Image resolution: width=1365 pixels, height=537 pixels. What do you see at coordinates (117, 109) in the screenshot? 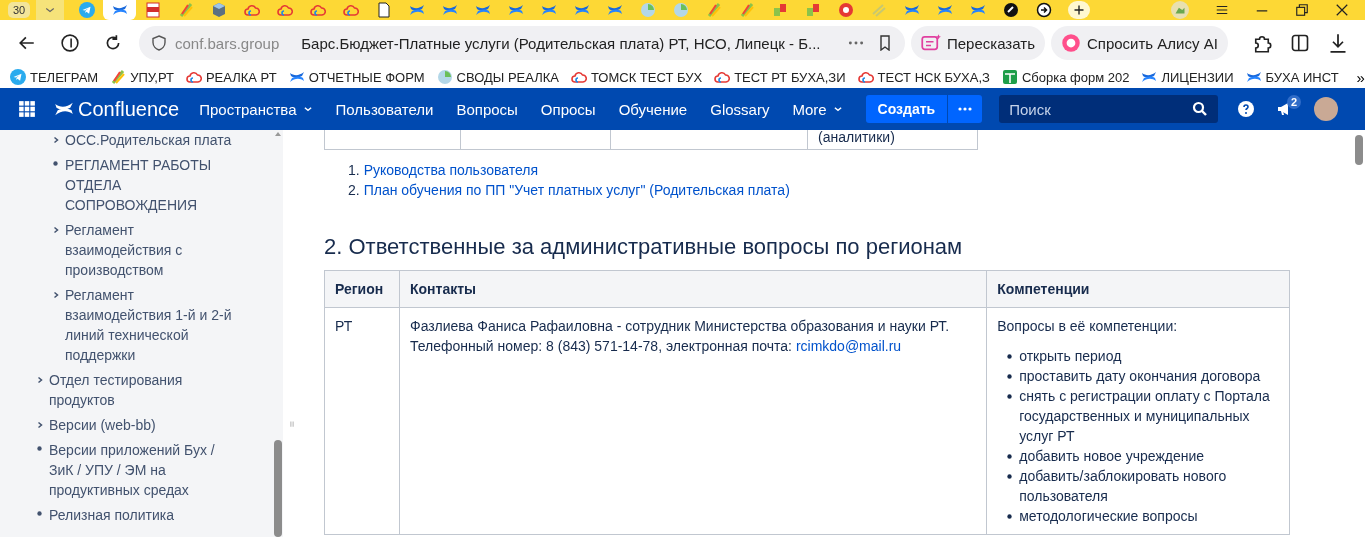
I see `app-logo: Confluence` at bounding box center [117, 109].